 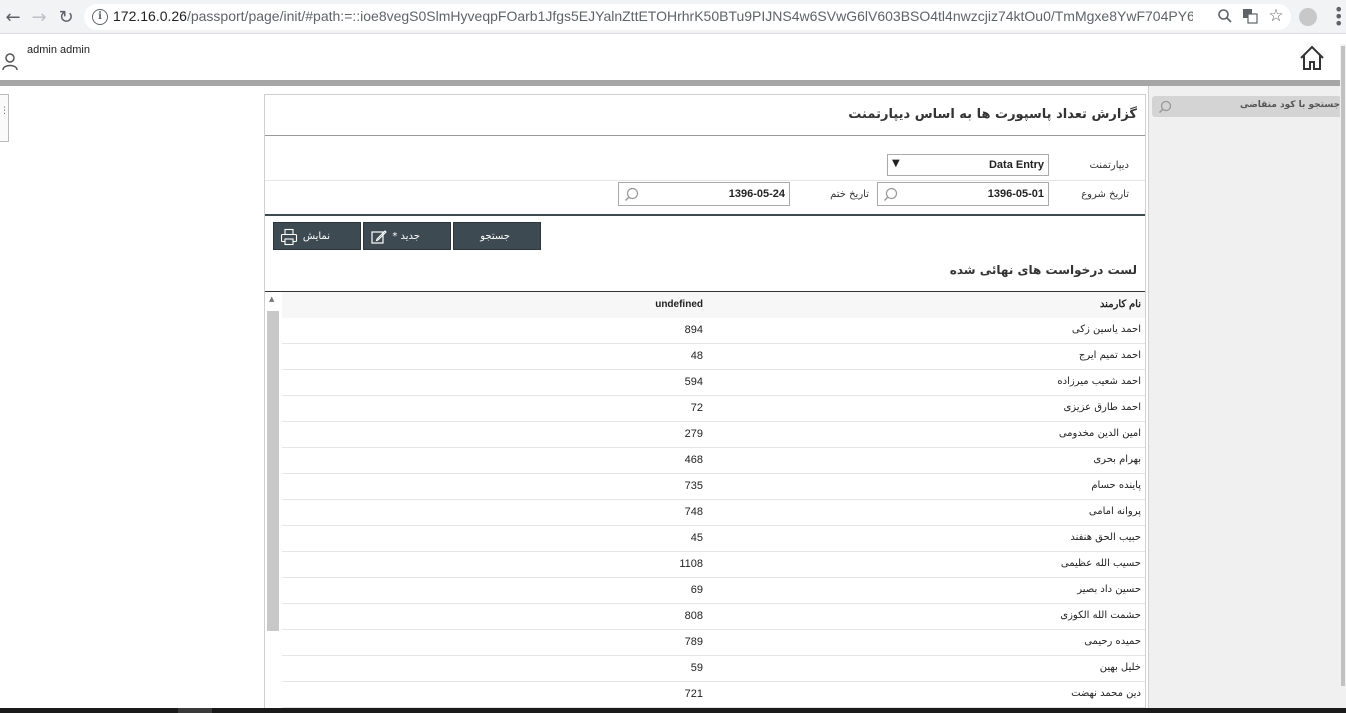 What do you see at coordinates (1116, 485) in the screenshot?
I see `employee-name-cell: پاینده حسام` at bounding box center [1116, 485].